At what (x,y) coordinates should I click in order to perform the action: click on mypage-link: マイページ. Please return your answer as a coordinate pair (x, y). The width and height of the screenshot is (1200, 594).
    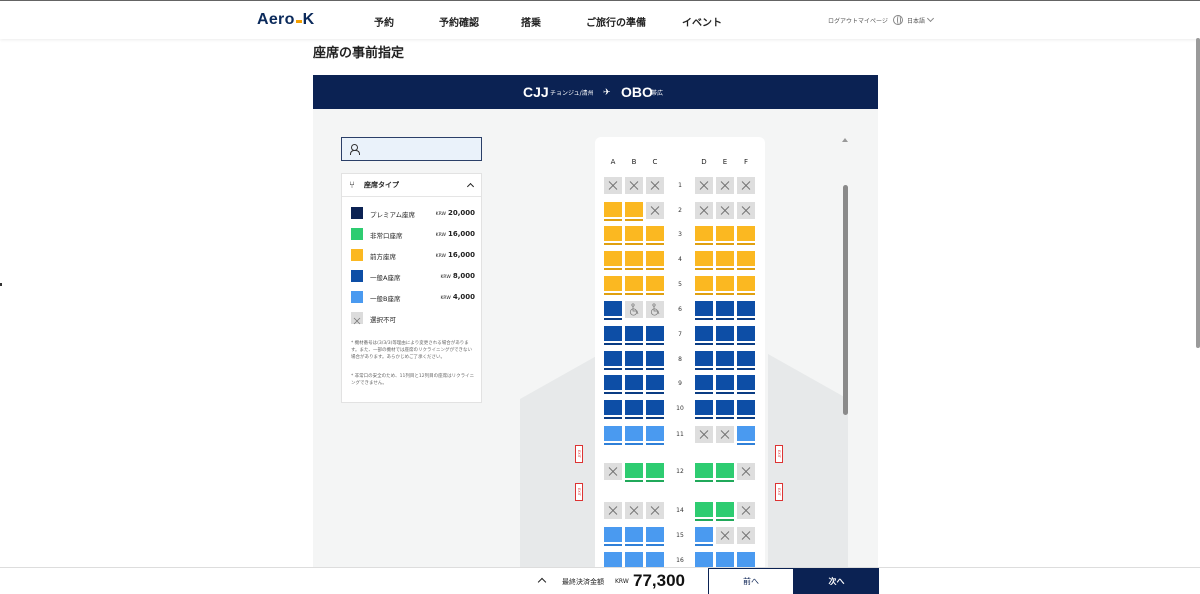
    Looking at the image, I should click on (873, 20).